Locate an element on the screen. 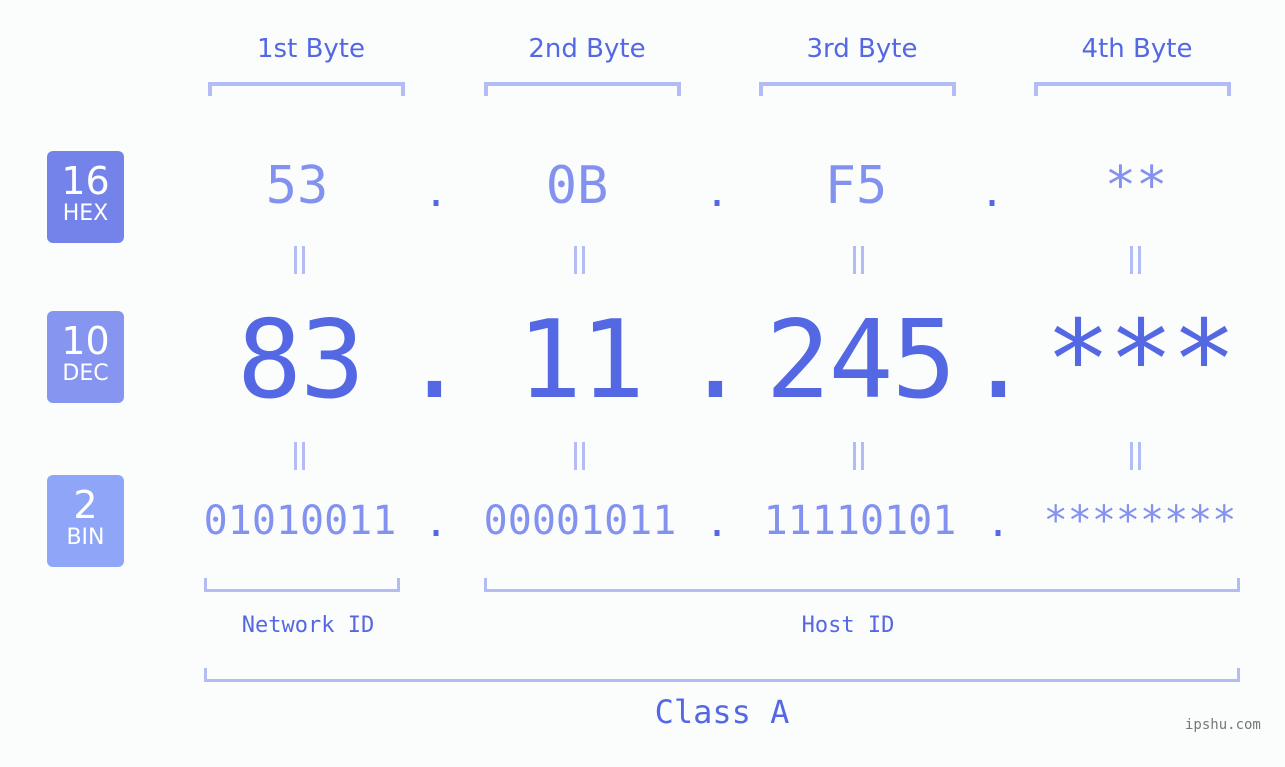  bin-base: 2 is located at coordinates (85, 505).